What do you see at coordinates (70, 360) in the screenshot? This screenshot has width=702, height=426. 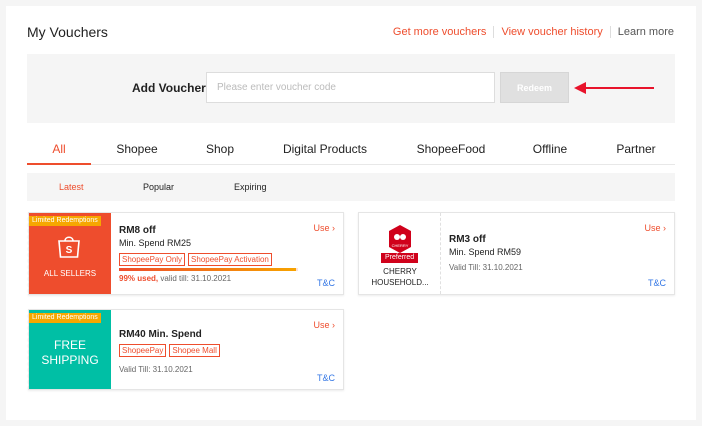 I see `free-shipping-line: SHIPPING` at bounding box center [70, 360].